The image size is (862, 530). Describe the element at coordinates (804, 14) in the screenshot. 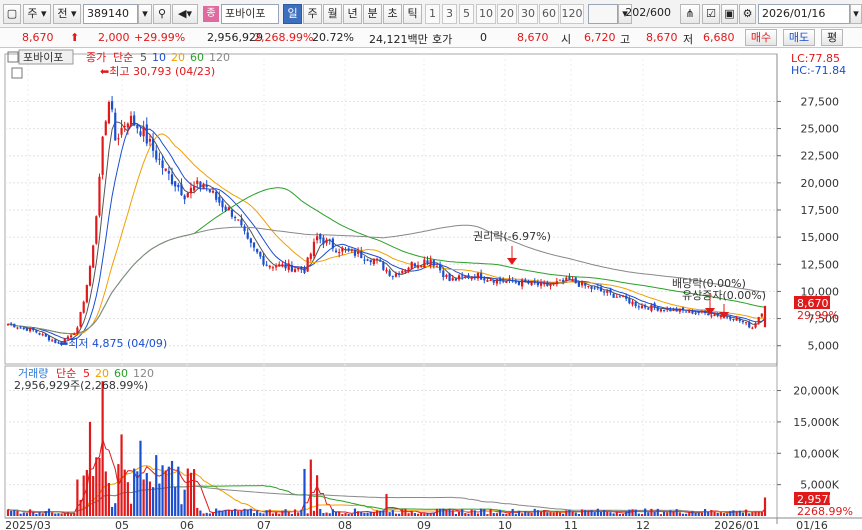

I see `date-input: 2026/01/16` at that location.